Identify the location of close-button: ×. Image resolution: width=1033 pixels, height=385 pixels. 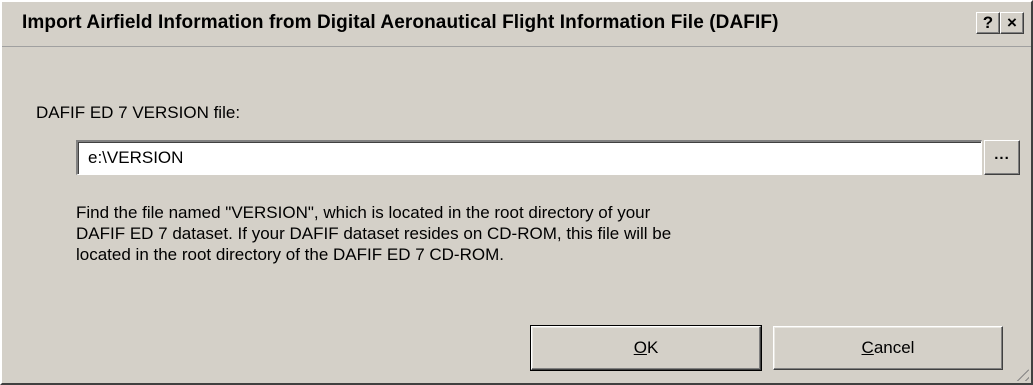
(1012, 23).